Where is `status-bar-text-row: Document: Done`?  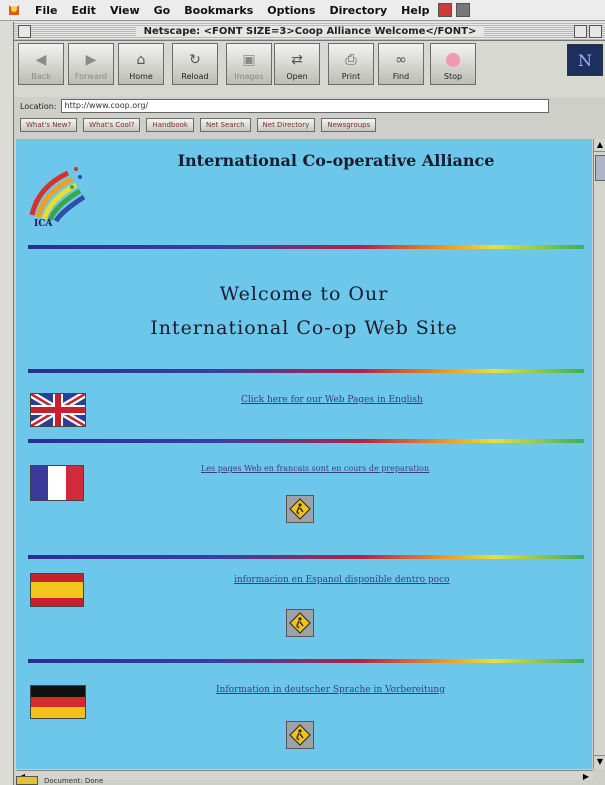 status-bar-text-row: Document: Done is located at coordinates (59, 780).